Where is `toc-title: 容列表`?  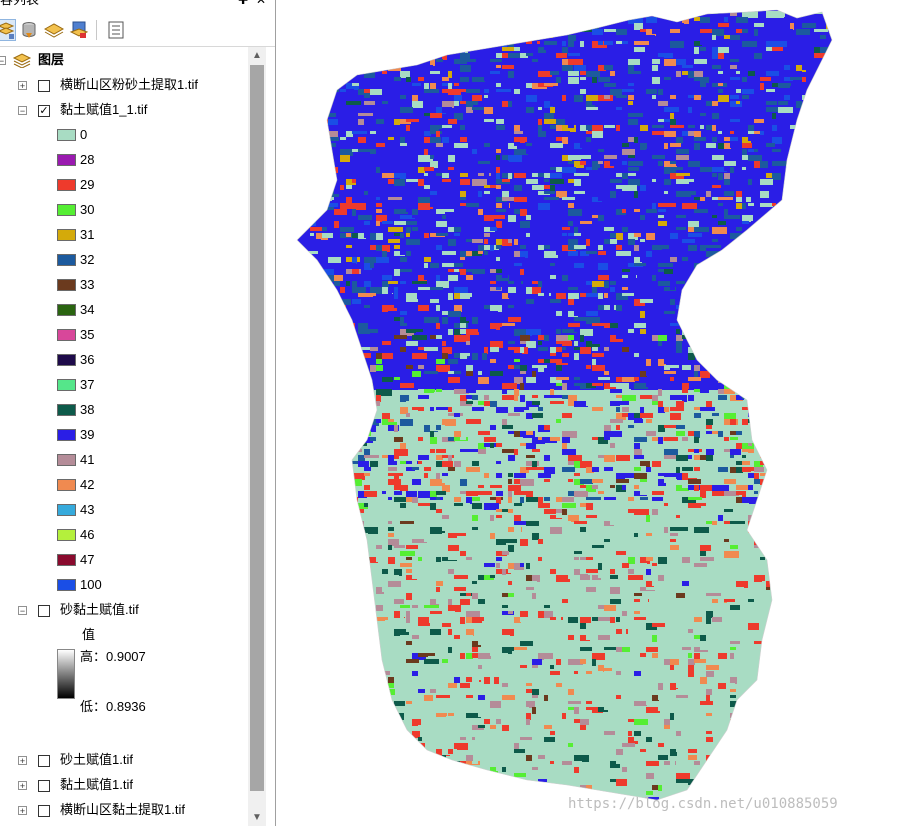 toc-title: 容列表 is located at coordinates (19, 4).